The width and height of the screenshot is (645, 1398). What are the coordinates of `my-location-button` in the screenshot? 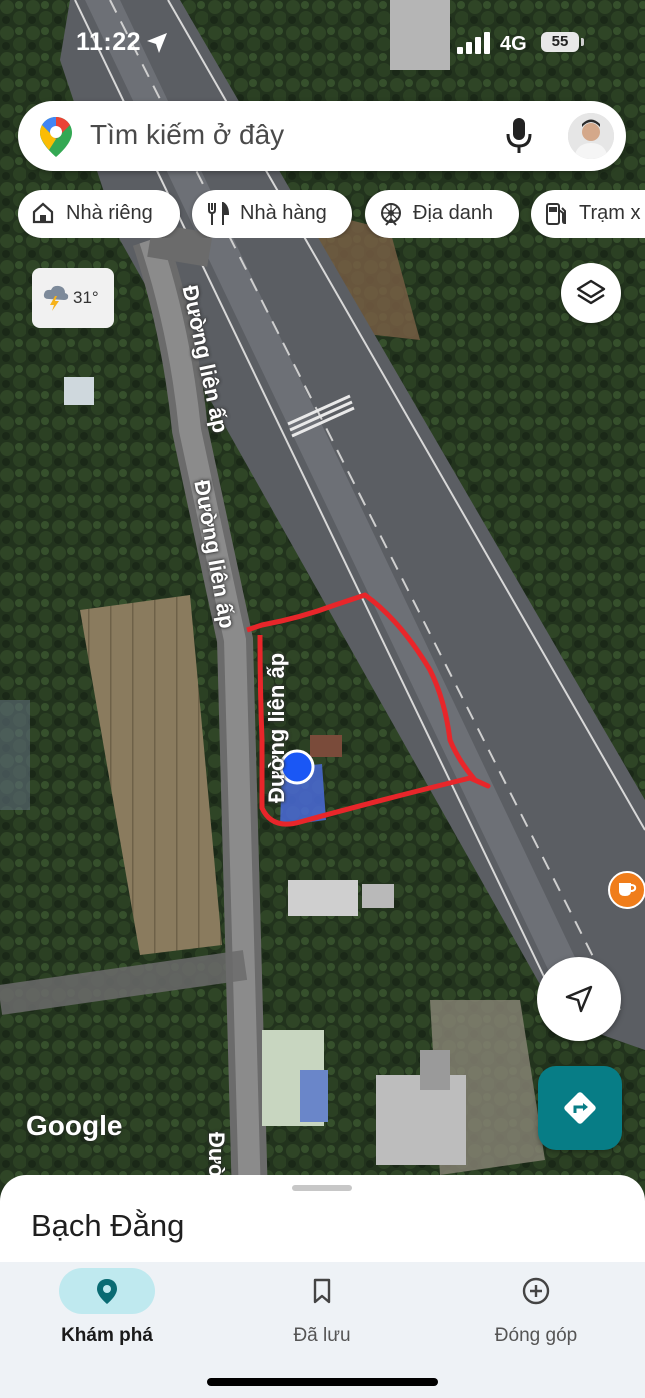 It's located at (579, 999).